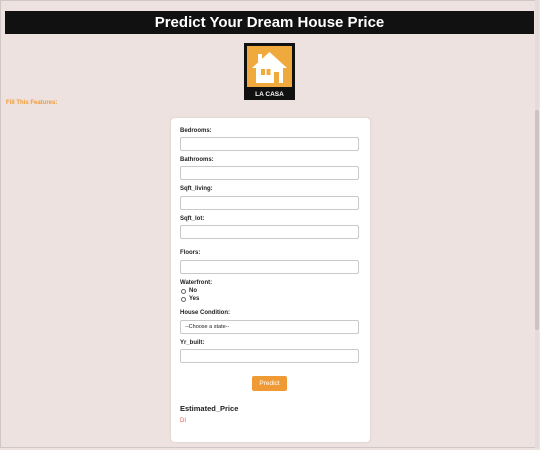 The image size is (540, 450). I want to click on floors-input, so click(269, 267).